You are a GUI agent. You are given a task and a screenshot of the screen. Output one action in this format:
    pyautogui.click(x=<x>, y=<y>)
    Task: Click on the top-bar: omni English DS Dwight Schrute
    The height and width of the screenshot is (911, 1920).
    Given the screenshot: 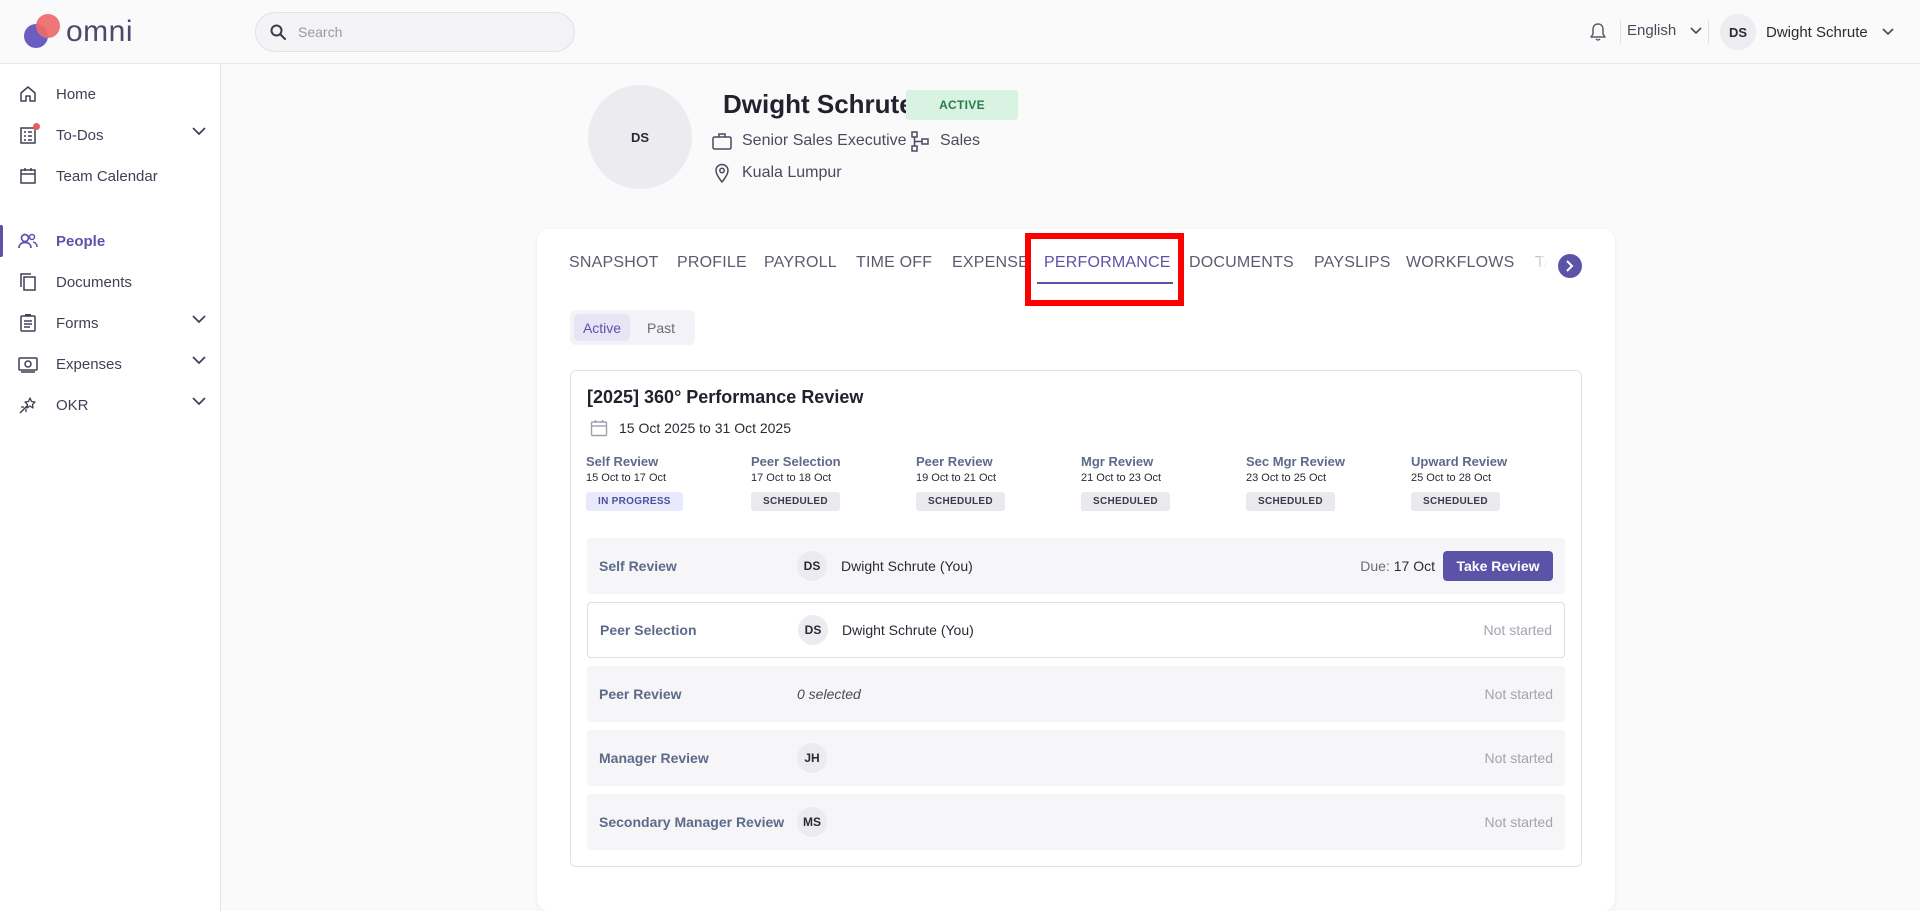 What is the action you would take?
    pyautogui.click(x=960, y=32)
    